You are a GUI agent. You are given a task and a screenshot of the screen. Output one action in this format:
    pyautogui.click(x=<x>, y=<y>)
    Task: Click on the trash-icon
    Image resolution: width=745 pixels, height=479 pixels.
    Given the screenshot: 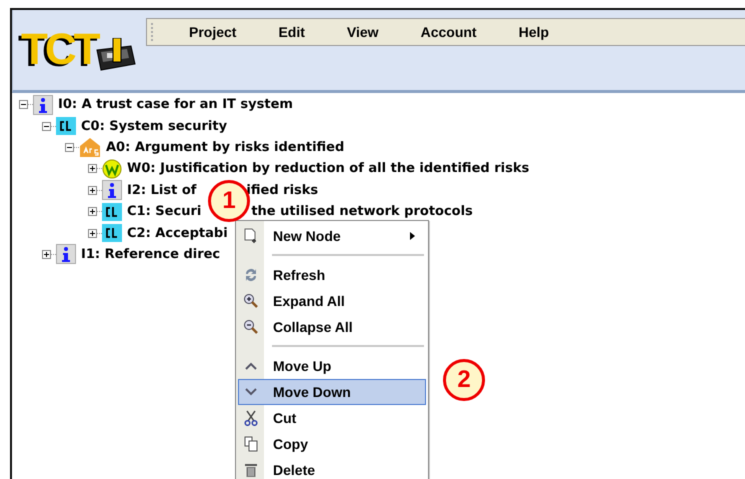 What is the action you would take?
    pyautogui.click(x=251, y=470)
    